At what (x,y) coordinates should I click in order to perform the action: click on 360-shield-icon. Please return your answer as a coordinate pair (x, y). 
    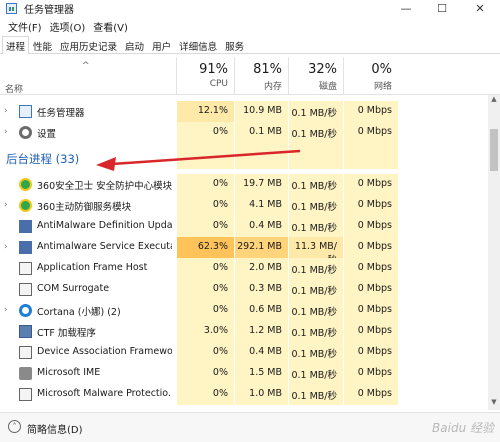
    Looking at the image, I should click on (25, 205).